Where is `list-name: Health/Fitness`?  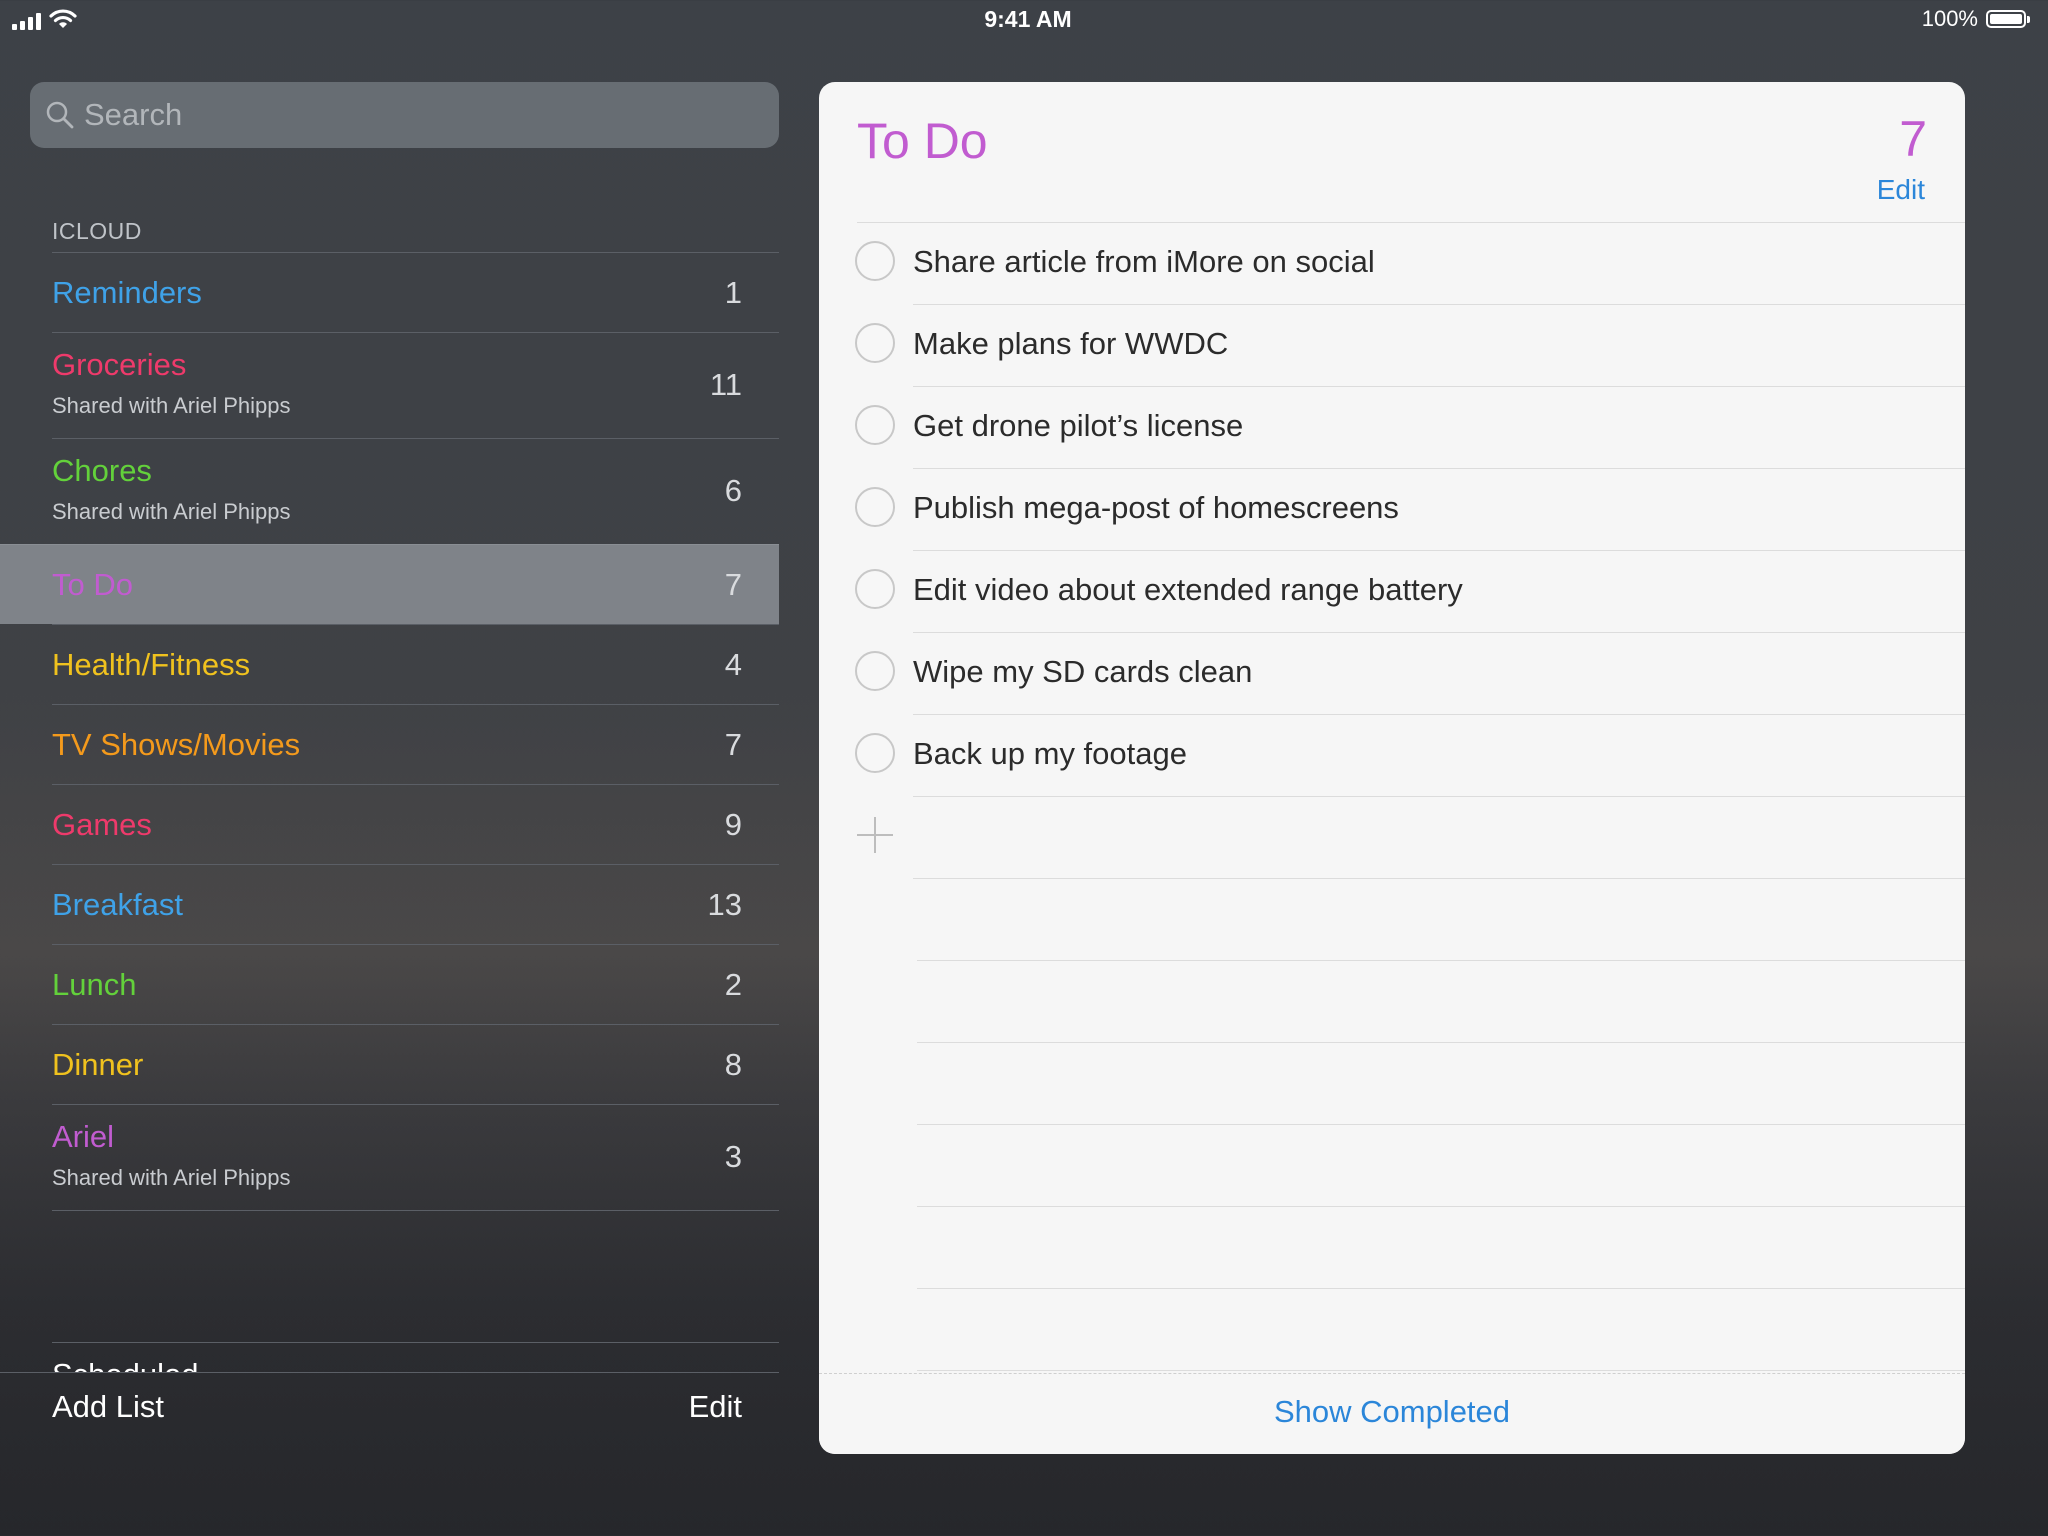
list-name: Health/Fitness is located at coordinates (151, 664).